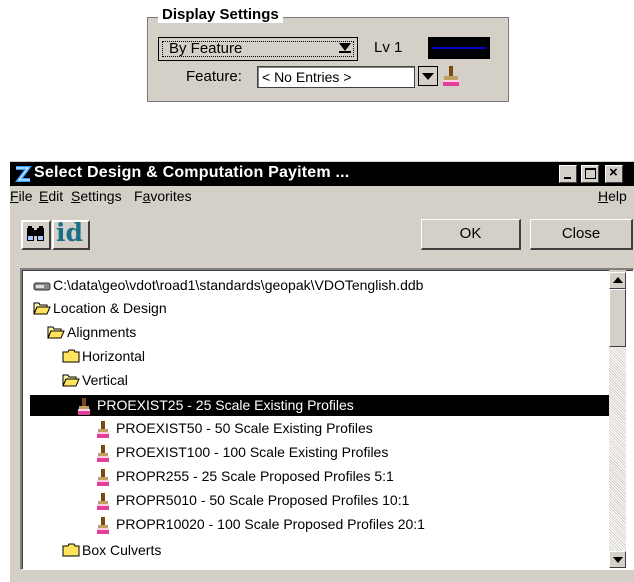 This screenshot has width=634, height=582. What do you see at coordinates (307, 77) in the screenshot?
I see `feature-value: < No Entries >` at bounding box center [307, 77].